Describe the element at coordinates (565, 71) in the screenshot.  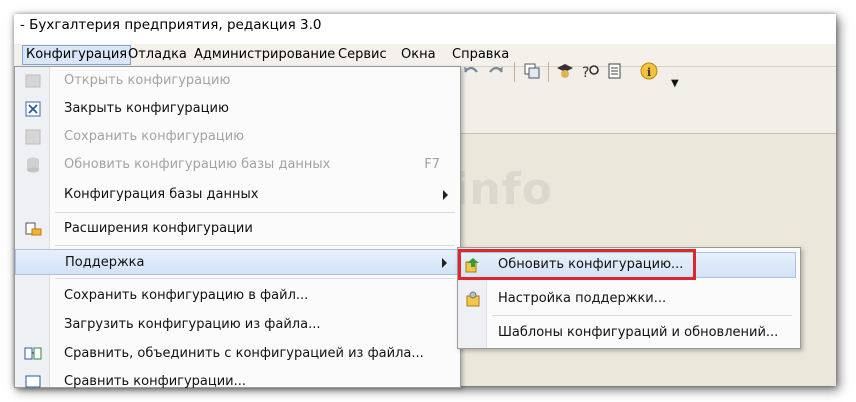
I see `user-hat-icon` at that location.